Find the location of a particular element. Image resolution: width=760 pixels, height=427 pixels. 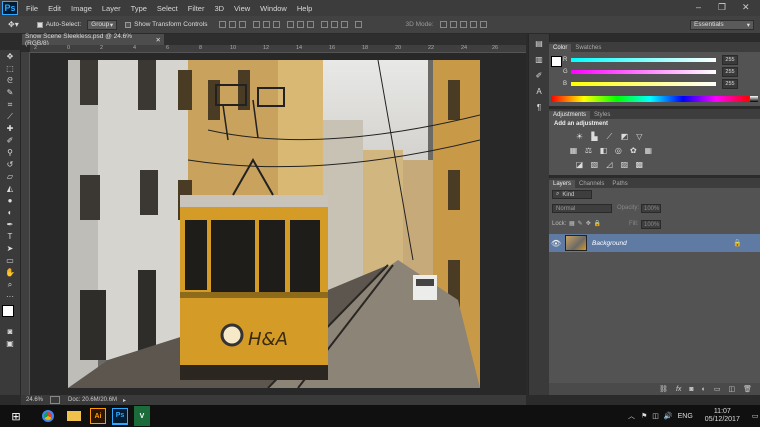

red-value-input: 255 is located at coordinates (730, 60).